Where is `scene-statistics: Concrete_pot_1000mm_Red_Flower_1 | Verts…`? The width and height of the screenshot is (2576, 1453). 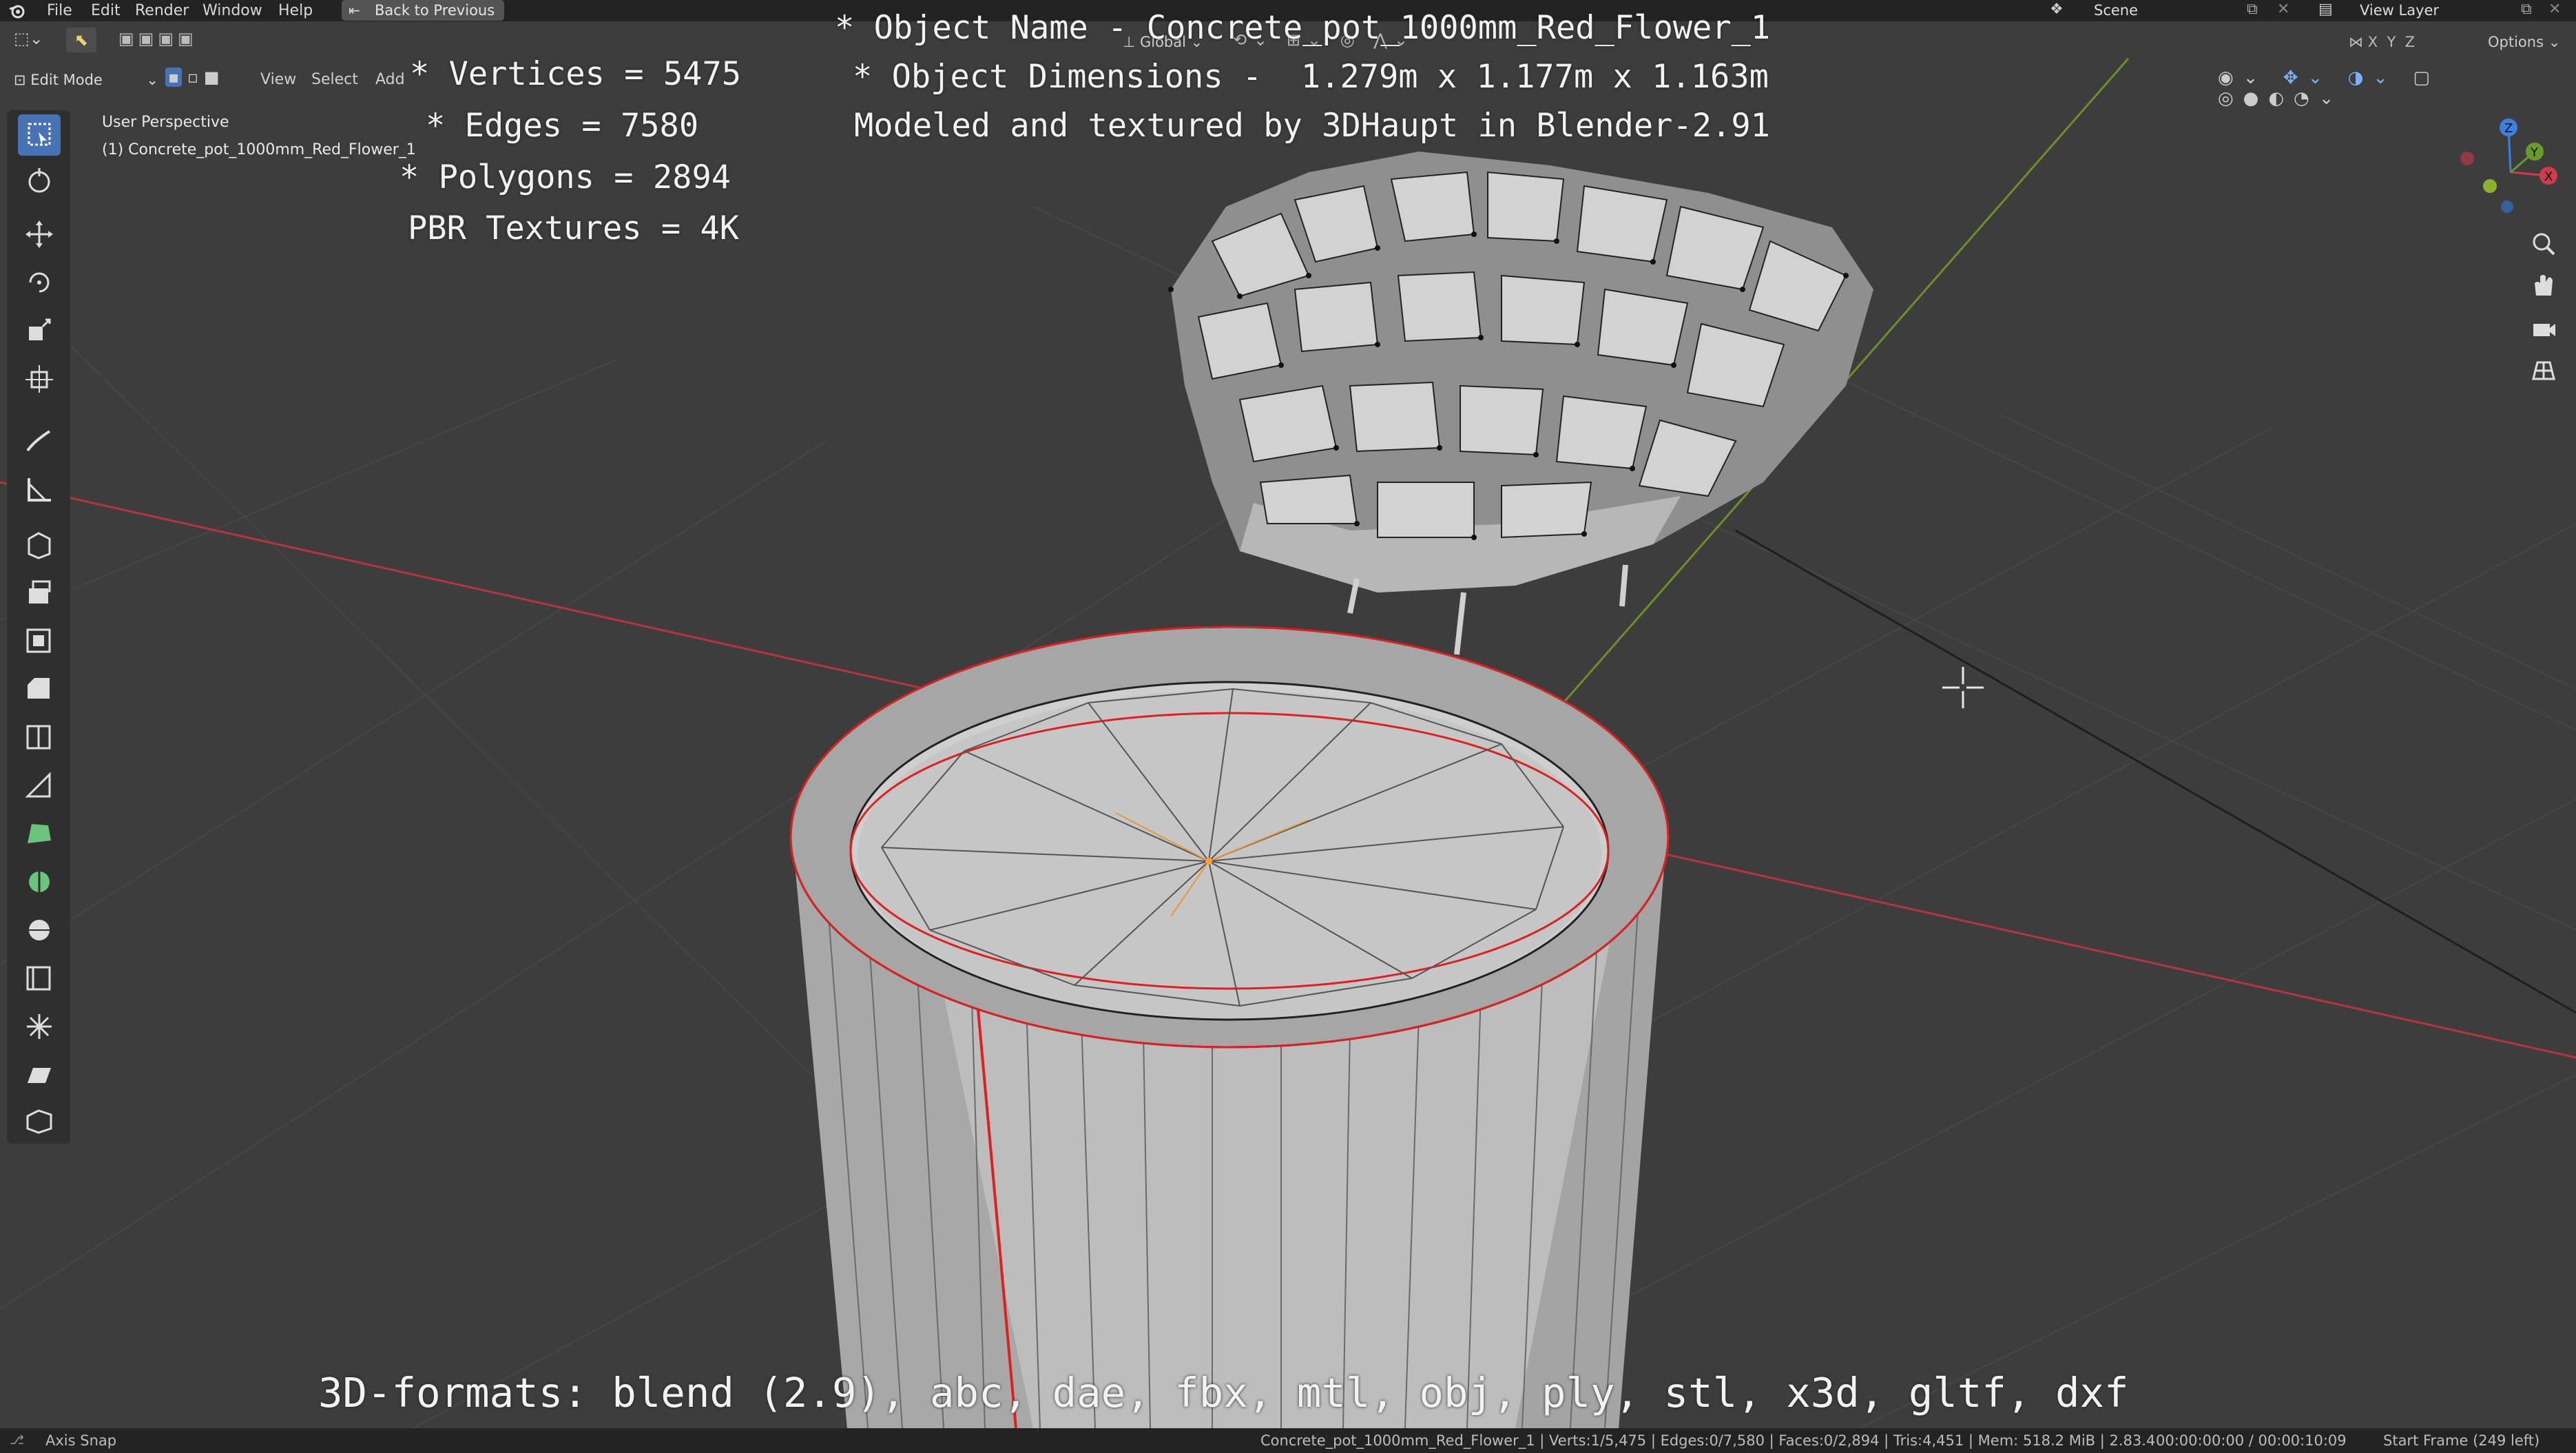 scene-statistics: Concrete_pot_1000mm_Red_Flower_1 | Verts… is located at coordinates (1708, 1440).